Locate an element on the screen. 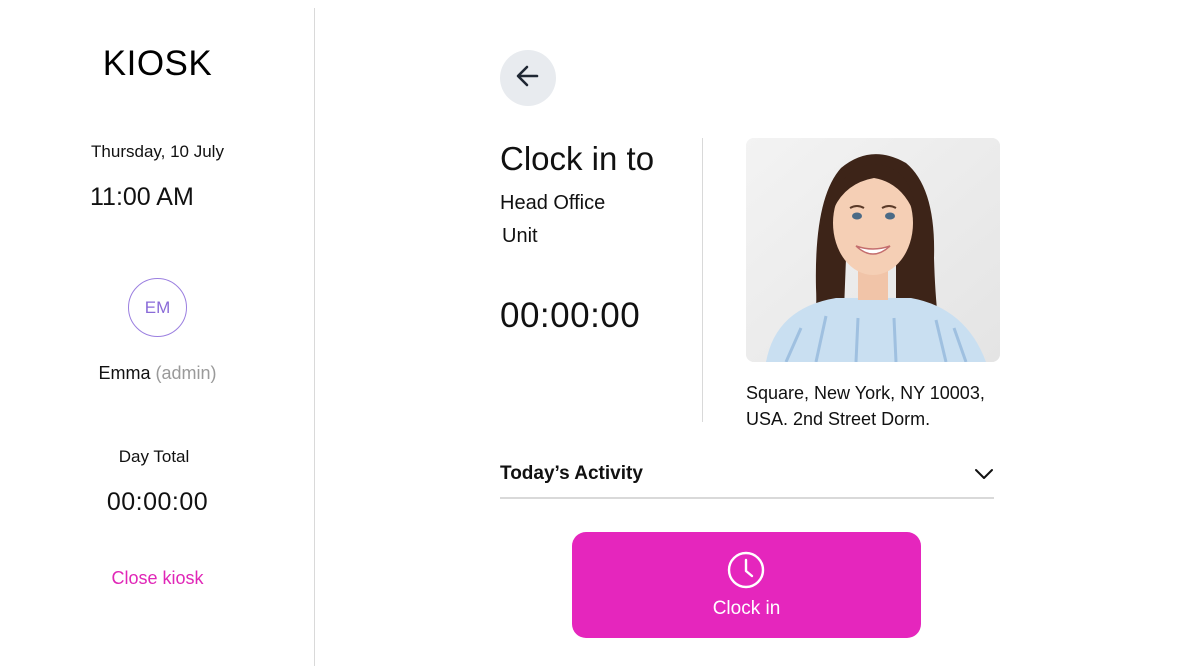  app-title: KIOSK is located at coordinates (157, 63).